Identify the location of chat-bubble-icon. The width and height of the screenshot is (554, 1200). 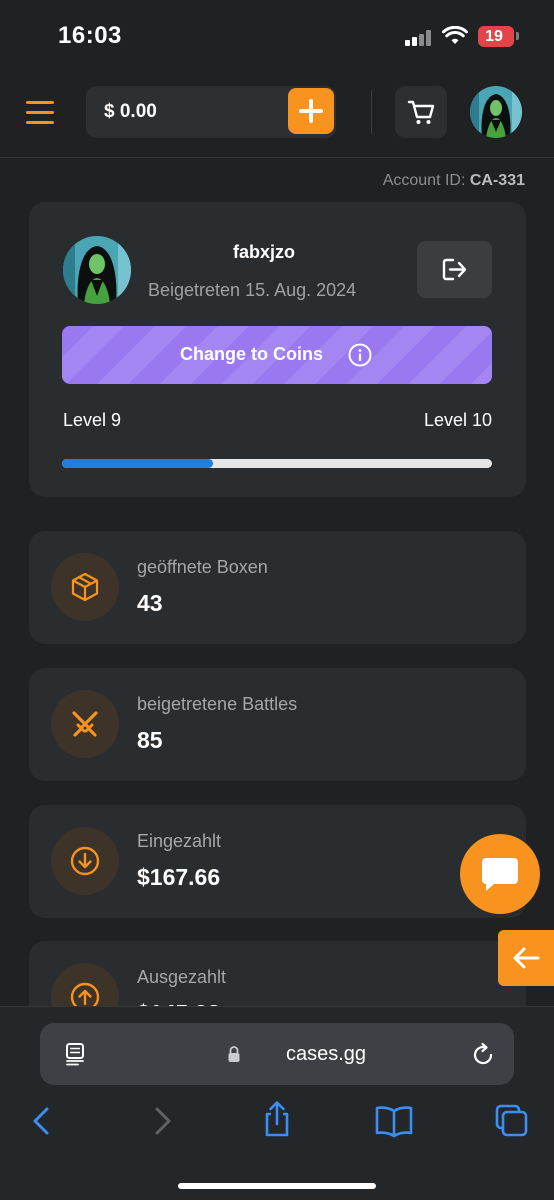
(500, 874).